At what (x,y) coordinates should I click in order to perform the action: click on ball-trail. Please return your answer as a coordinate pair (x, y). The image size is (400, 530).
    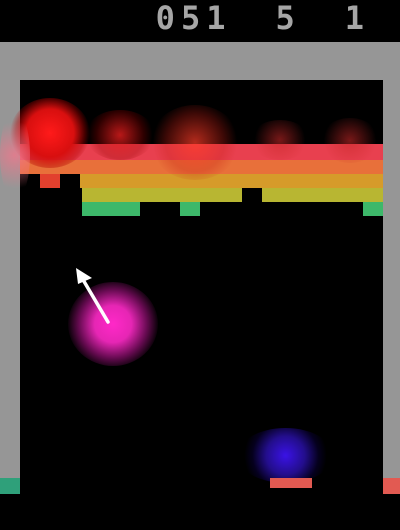
    Looking at the image, I should click on (285, 455).